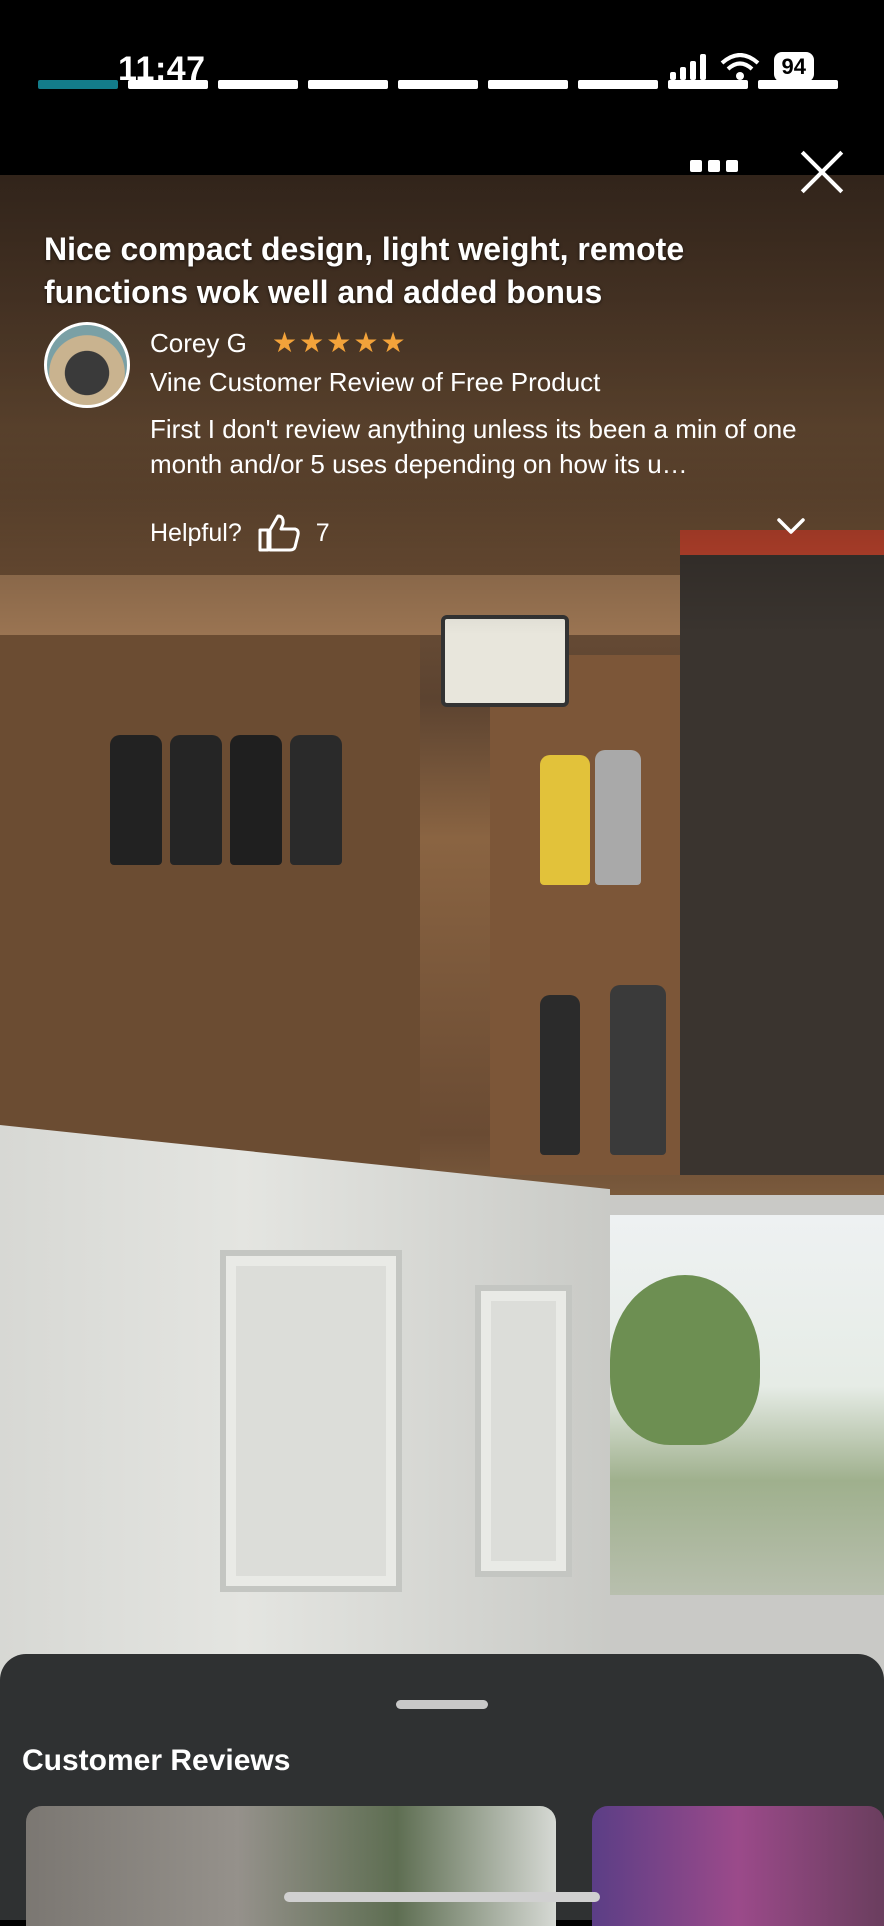 This screenshot has height=1926, width=884. Describe the element at coordinates (822, 172) in the screenshot. I see `close-icon` at that location.